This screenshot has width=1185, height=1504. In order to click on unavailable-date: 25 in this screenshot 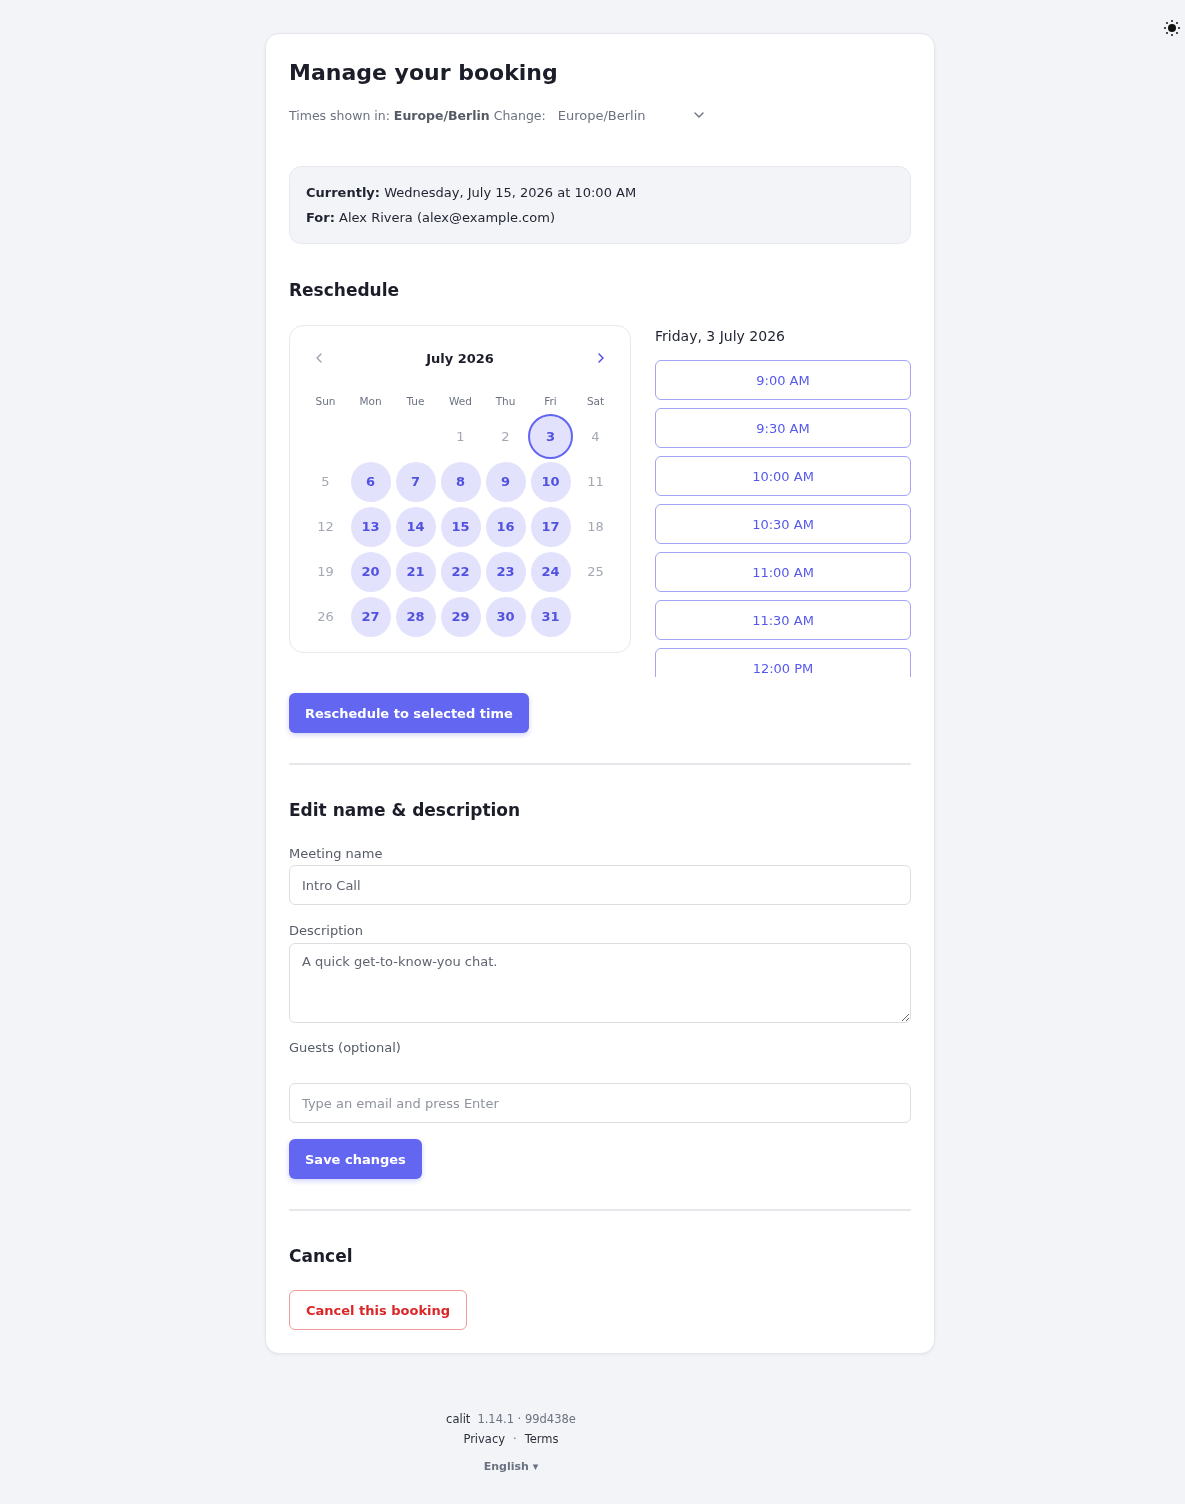, I will do `click(595, 571)`.